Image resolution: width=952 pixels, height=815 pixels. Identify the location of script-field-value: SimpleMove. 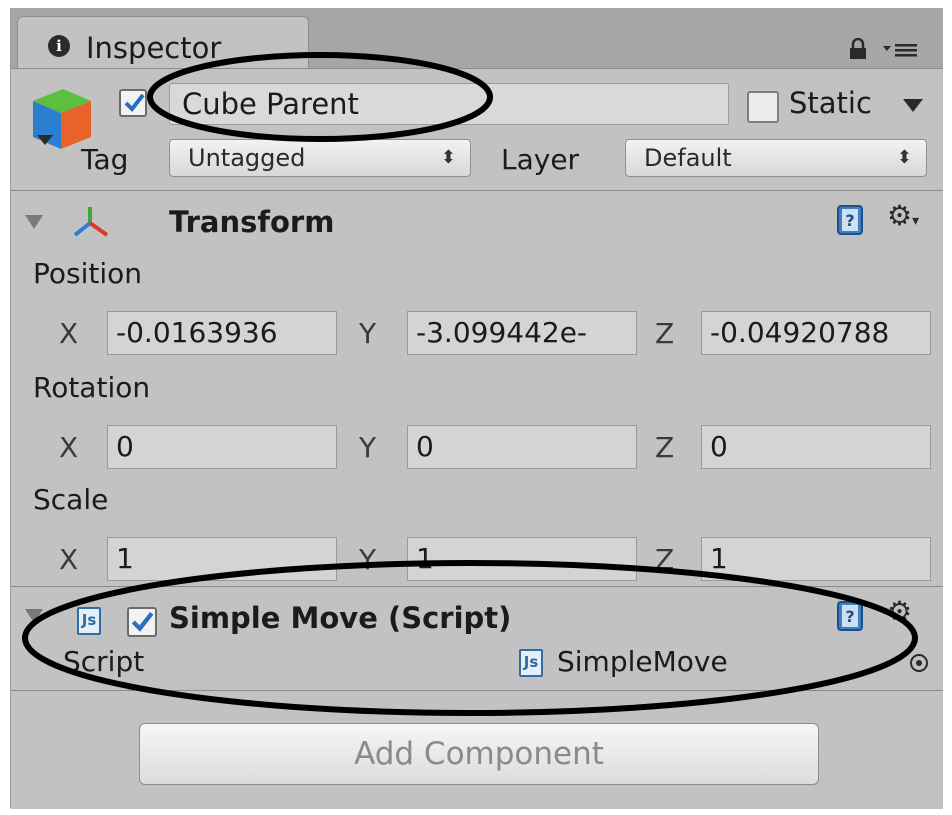
(642, 661).